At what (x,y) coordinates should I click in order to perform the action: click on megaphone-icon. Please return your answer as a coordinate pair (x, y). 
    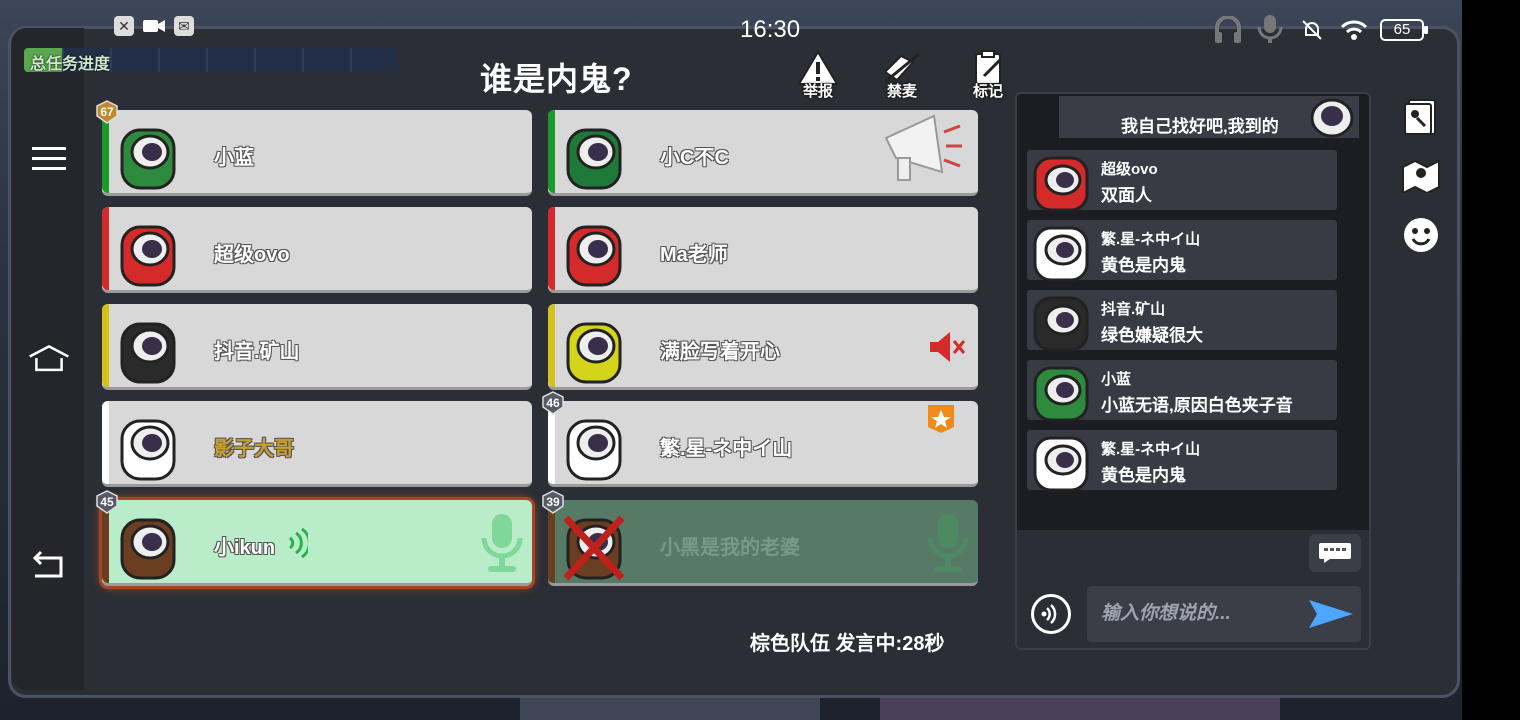
    Looking at the image, I should click on (923, 147).